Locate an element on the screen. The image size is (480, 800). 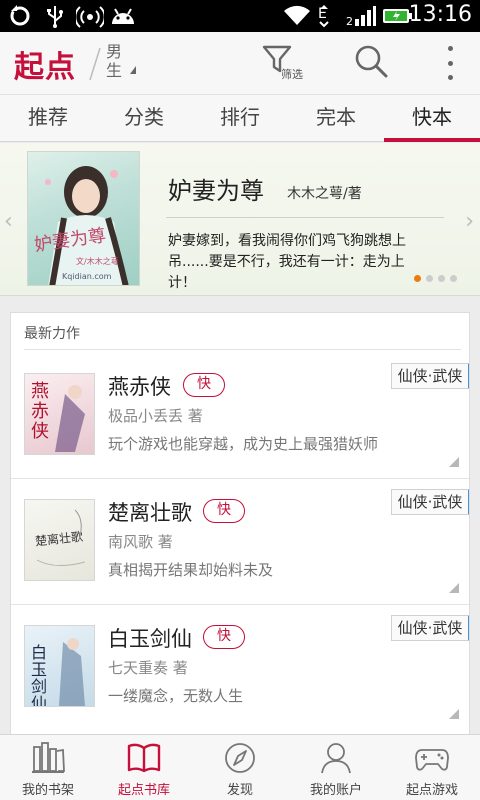
tab-recommend: 推荐 is located at coordinates (48, 118).